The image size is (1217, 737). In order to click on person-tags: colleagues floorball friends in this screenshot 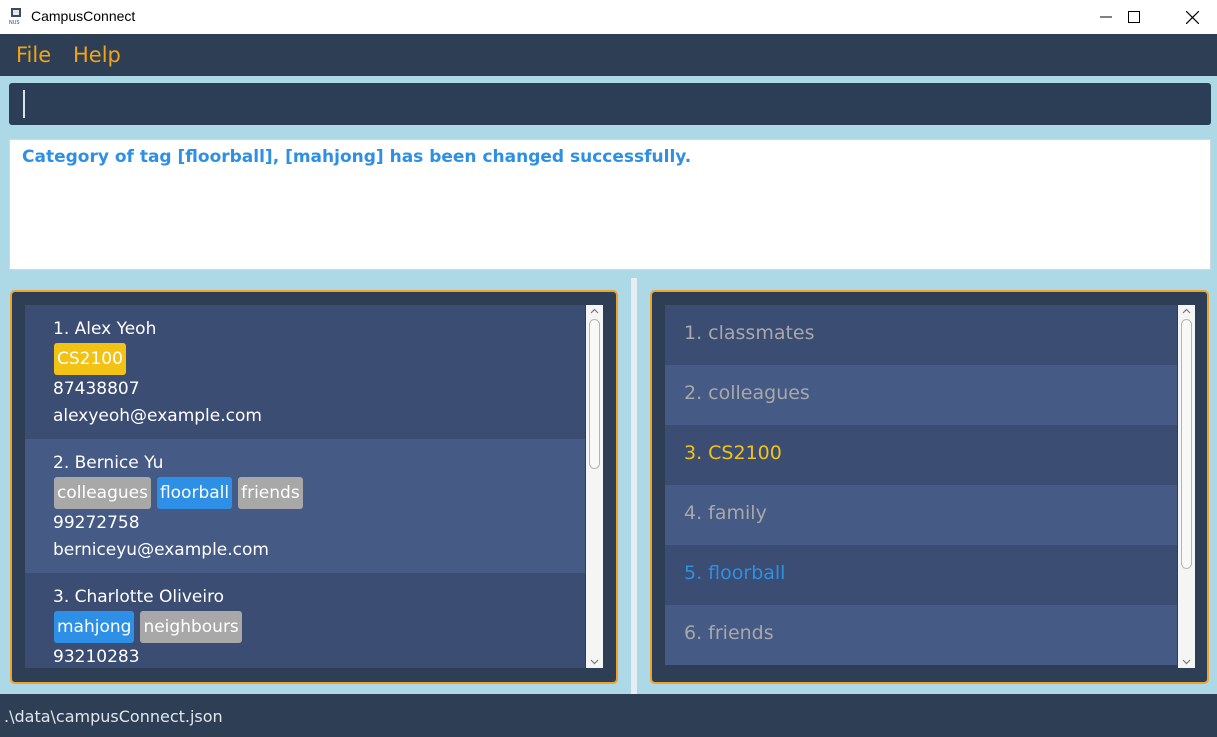, I will do `click(178, 493)`.